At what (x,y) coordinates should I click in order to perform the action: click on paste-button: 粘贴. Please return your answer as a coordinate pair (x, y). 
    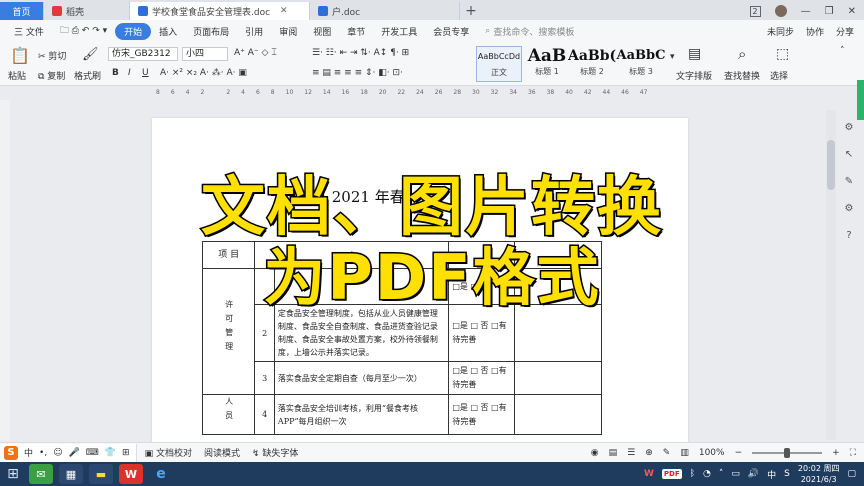
    Looking at the image, I should click on (17, 75).